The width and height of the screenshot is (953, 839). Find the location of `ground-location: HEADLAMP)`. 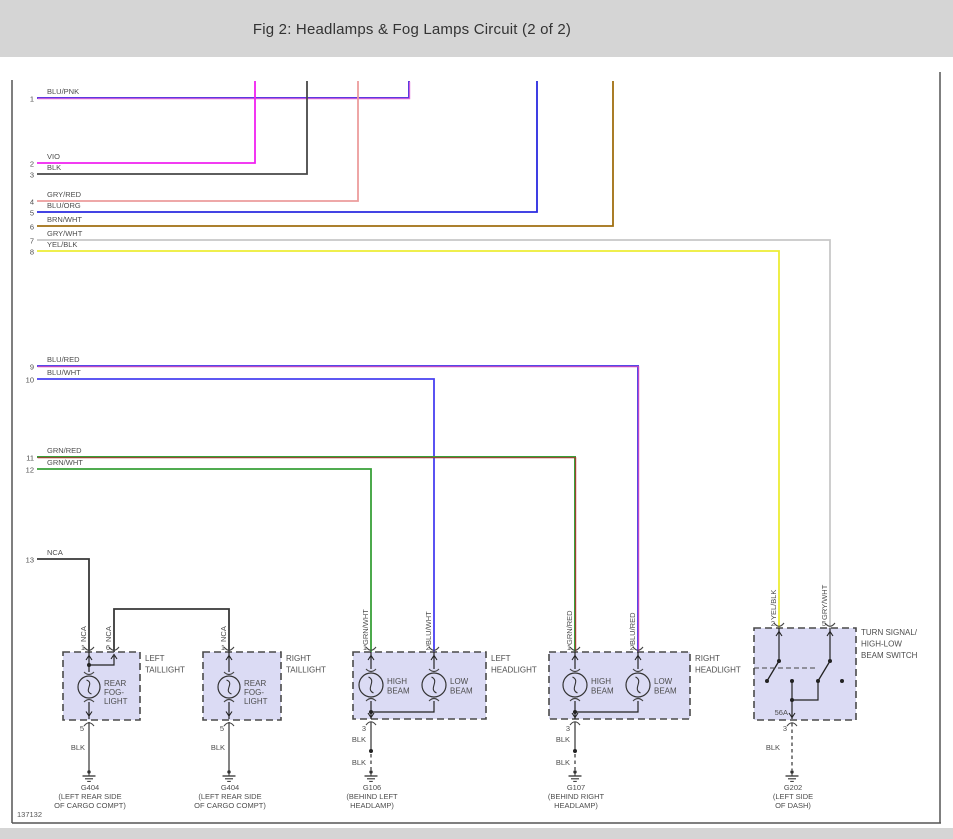

ground-location: HEADLAMP) is located at coordinates (576, 805).